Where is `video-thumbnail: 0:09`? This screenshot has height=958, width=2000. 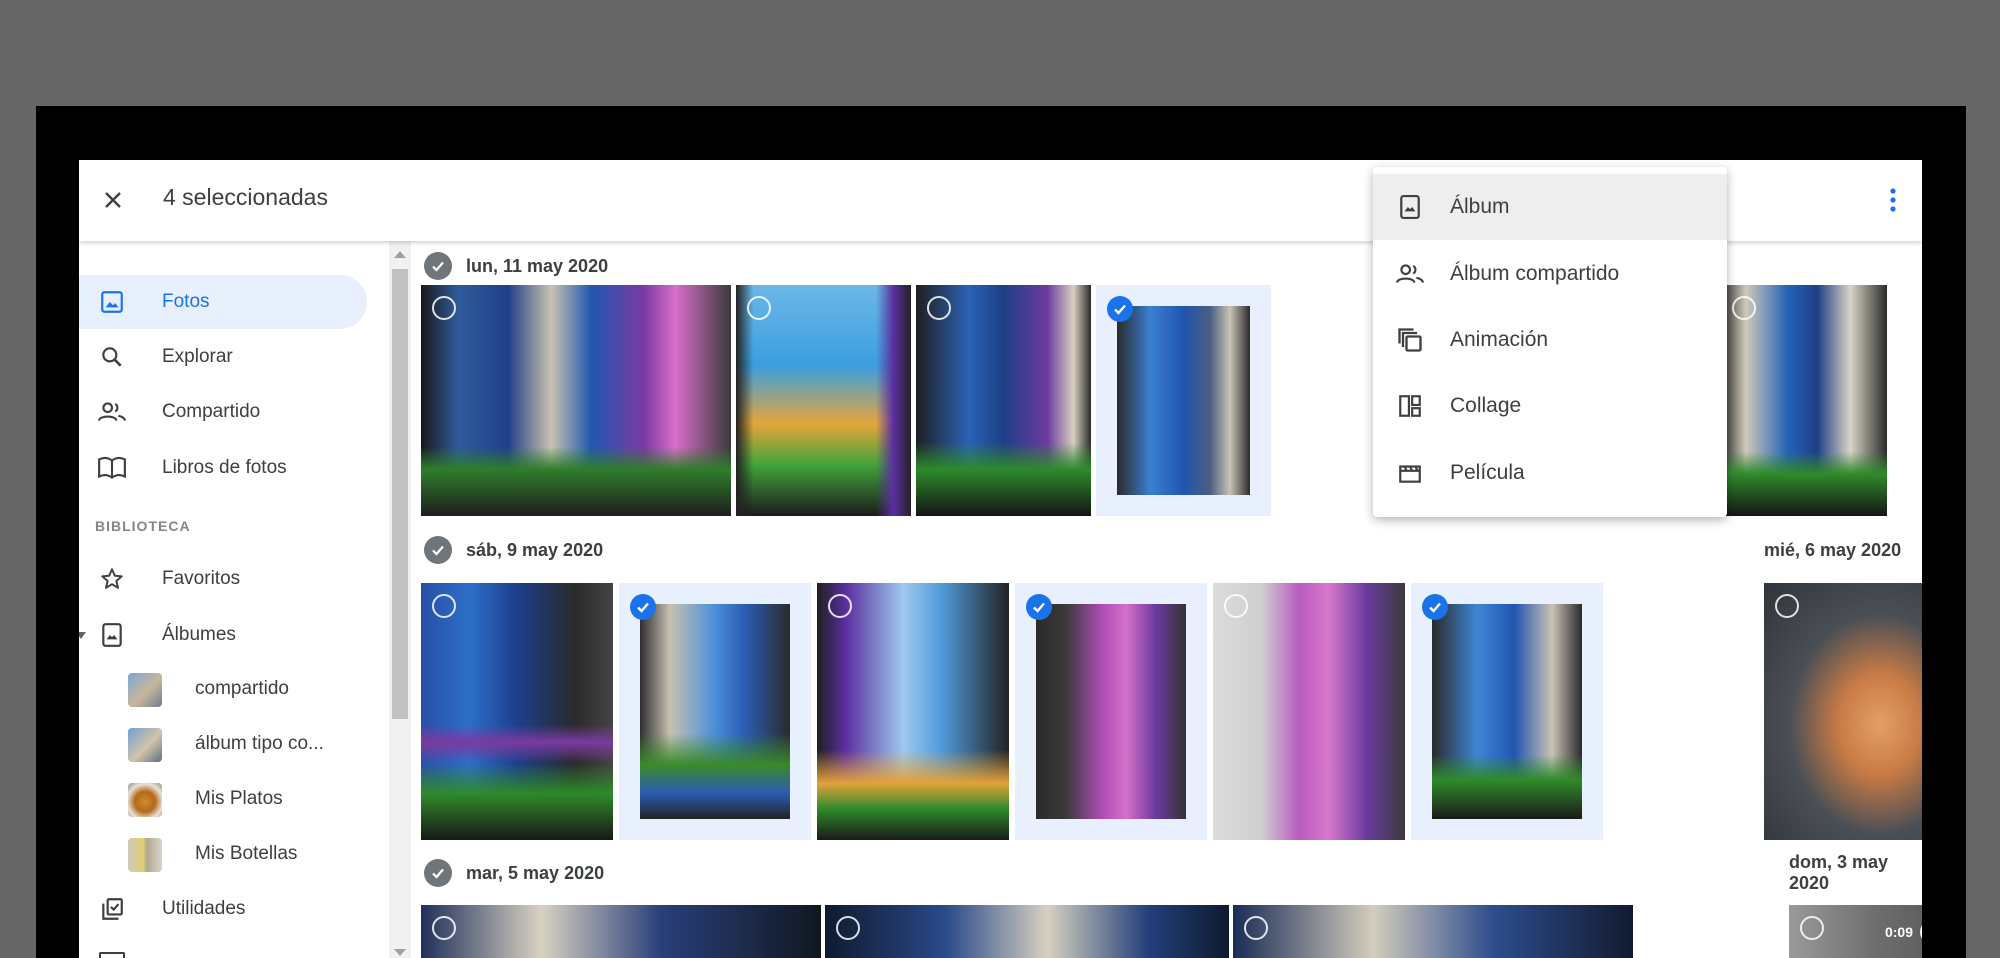 video-thumbnail: 0:09 is located at coordinates (1855, 931).